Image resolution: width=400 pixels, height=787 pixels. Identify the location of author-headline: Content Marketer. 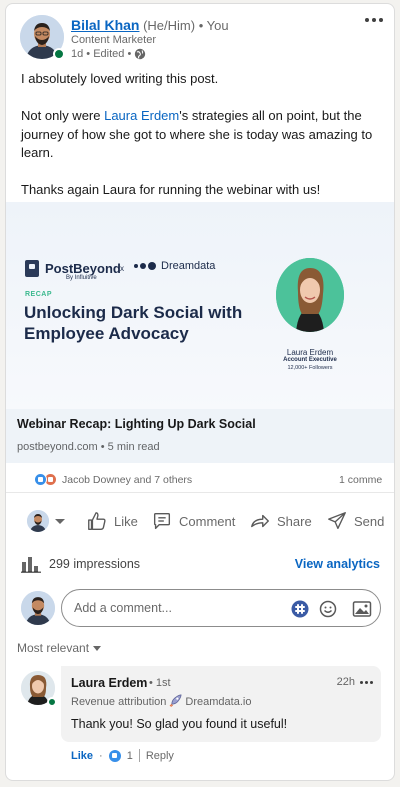
(113, 40).